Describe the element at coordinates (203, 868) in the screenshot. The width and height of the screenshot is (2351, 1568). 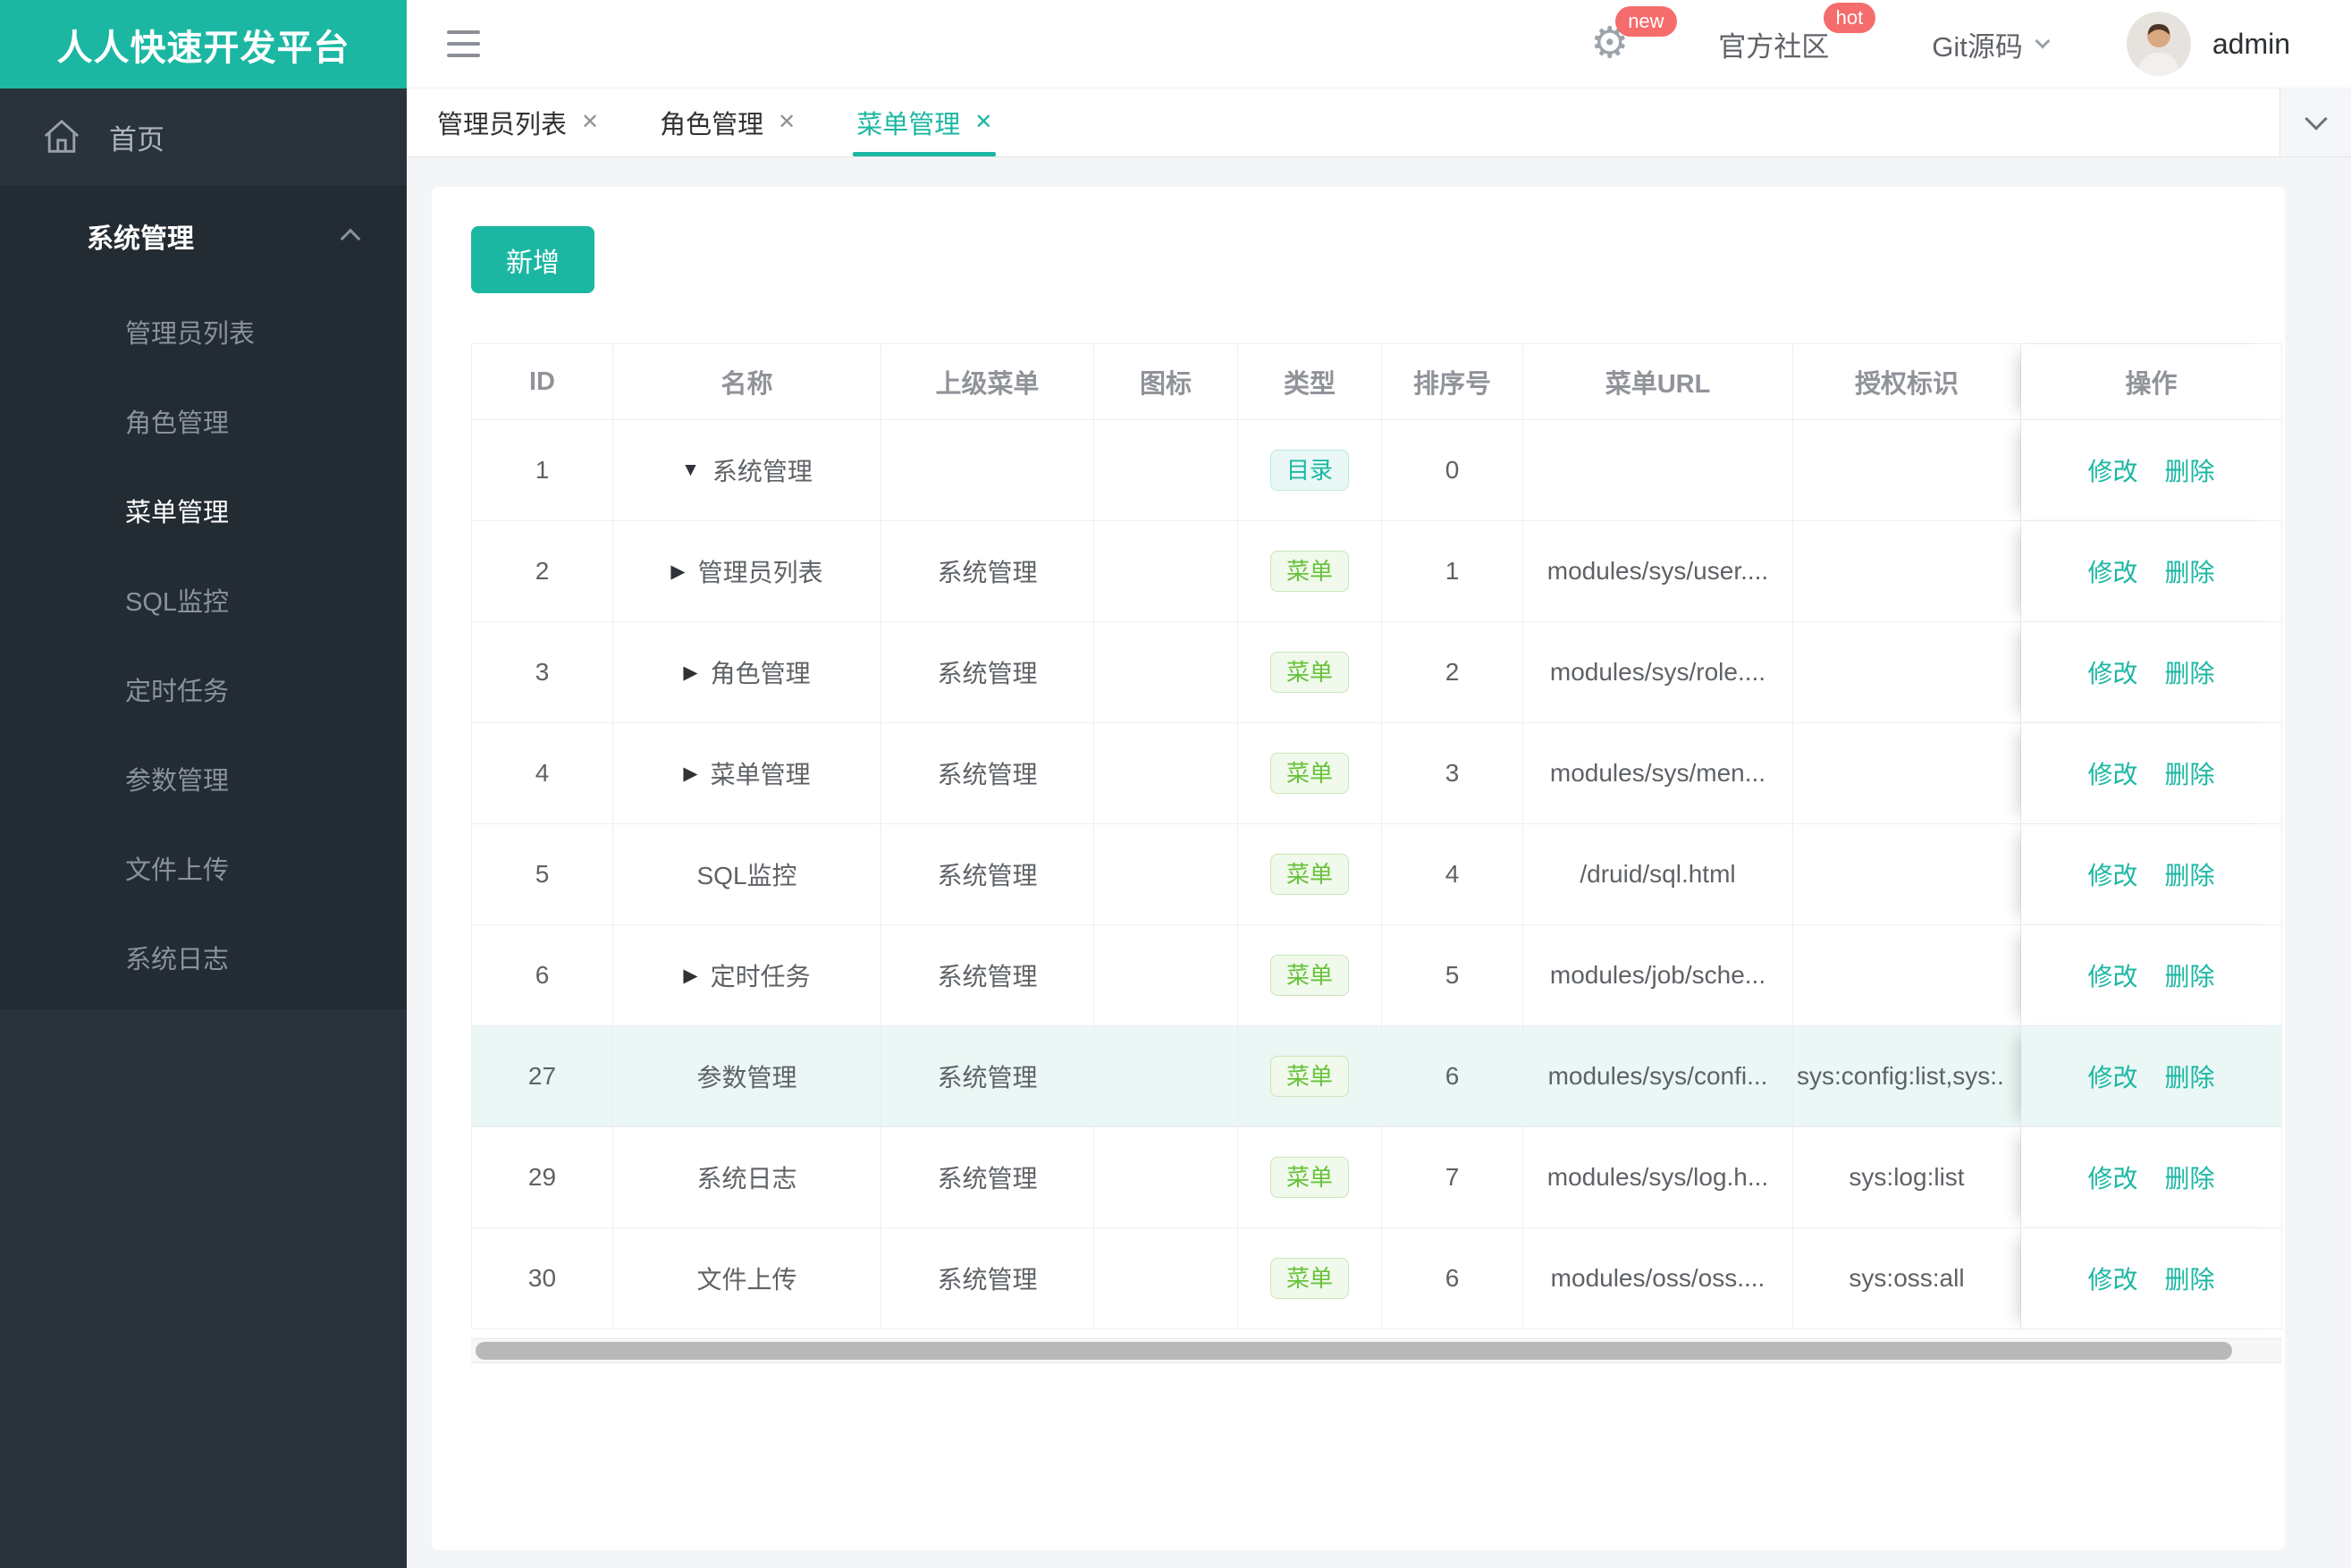
I see `sidebar-item-file-upload: 文件上传` at that location.